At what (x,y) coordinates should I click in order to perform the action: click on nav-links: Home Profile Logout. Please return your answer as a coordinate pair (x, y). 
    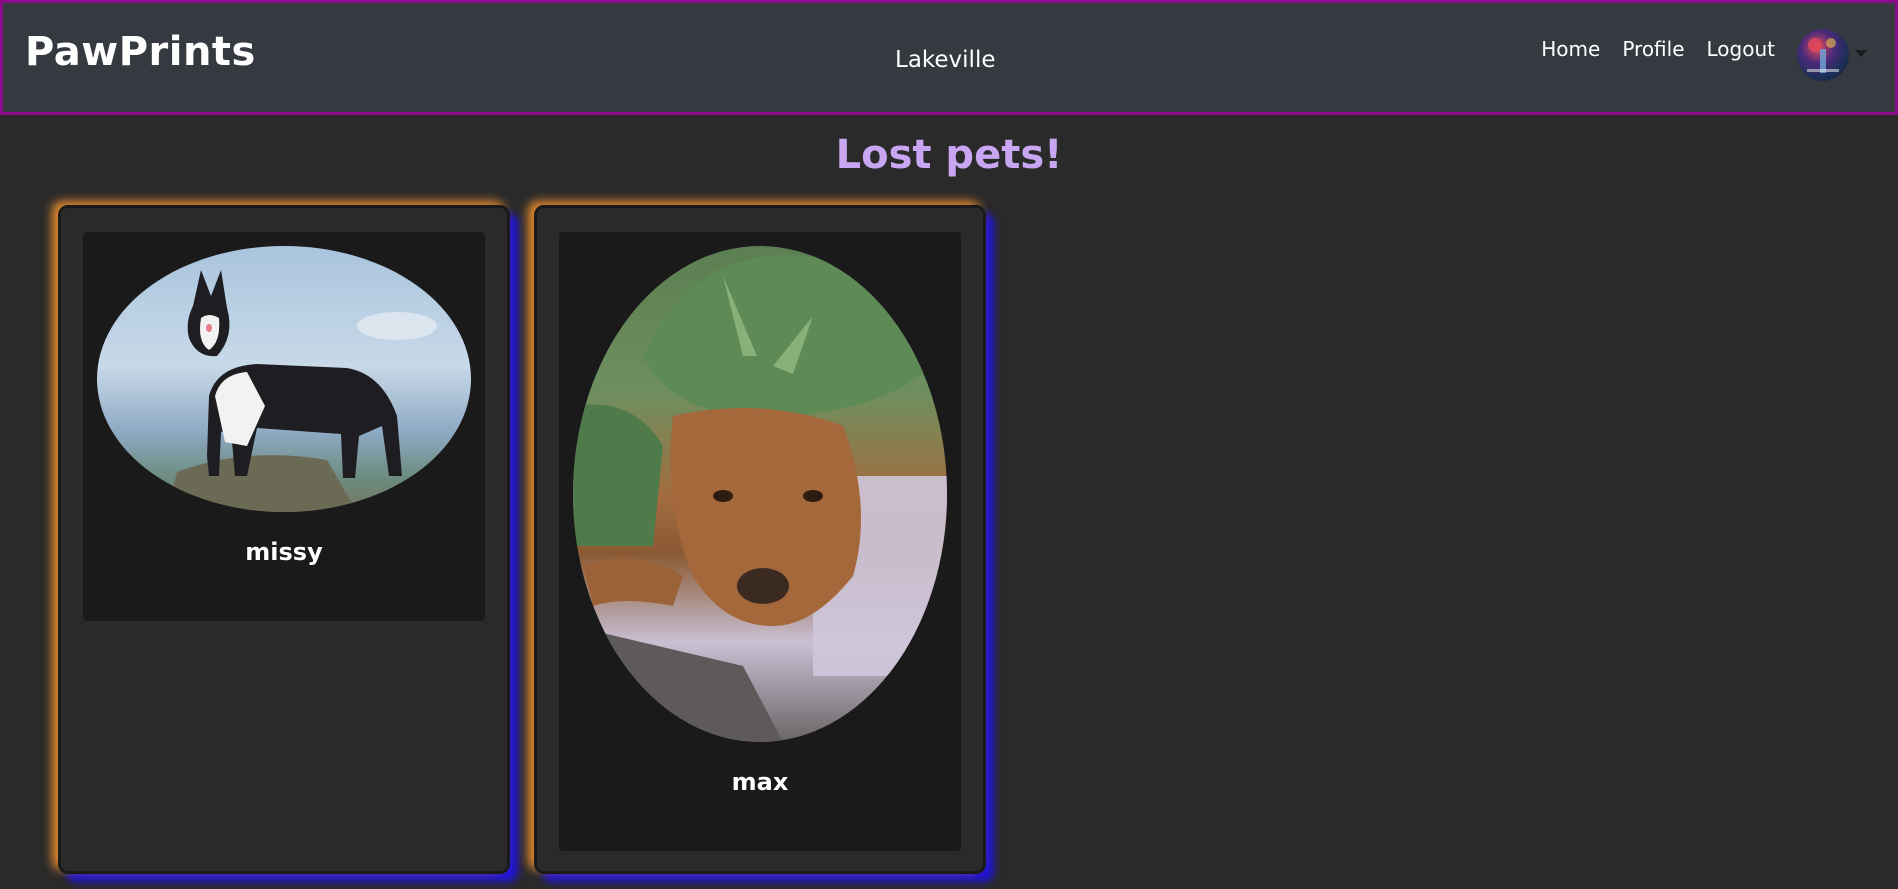
    Looking at the image, I should click on (1658, 49).